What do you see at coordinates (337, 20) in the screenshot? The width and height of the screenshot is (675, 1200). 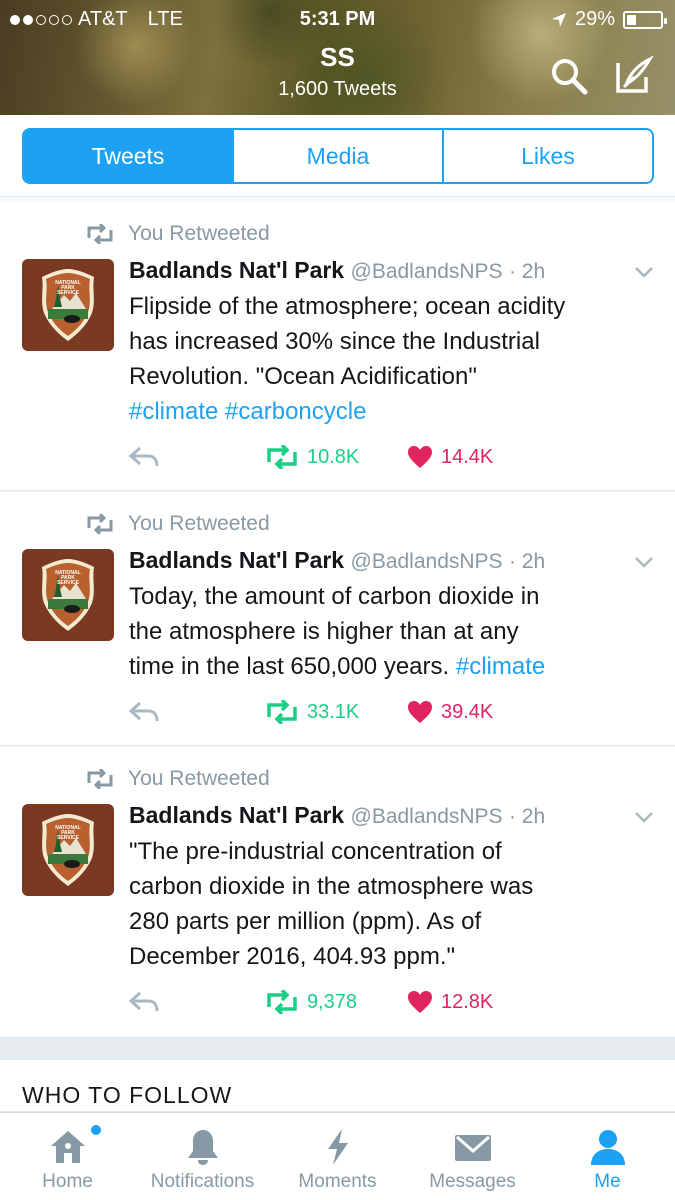 I see `status-bar: AT&T LTE 5:31 PM 29%` at bounding box center [337, 20].